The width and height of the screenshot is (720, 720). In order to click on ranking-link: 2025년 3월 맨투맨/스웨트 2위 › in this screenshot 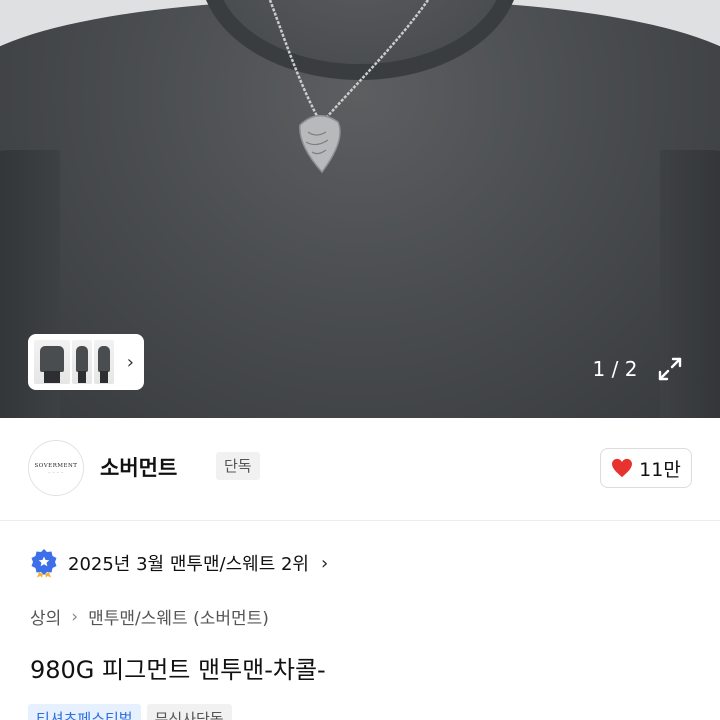, I will do `click(179, 563)`.